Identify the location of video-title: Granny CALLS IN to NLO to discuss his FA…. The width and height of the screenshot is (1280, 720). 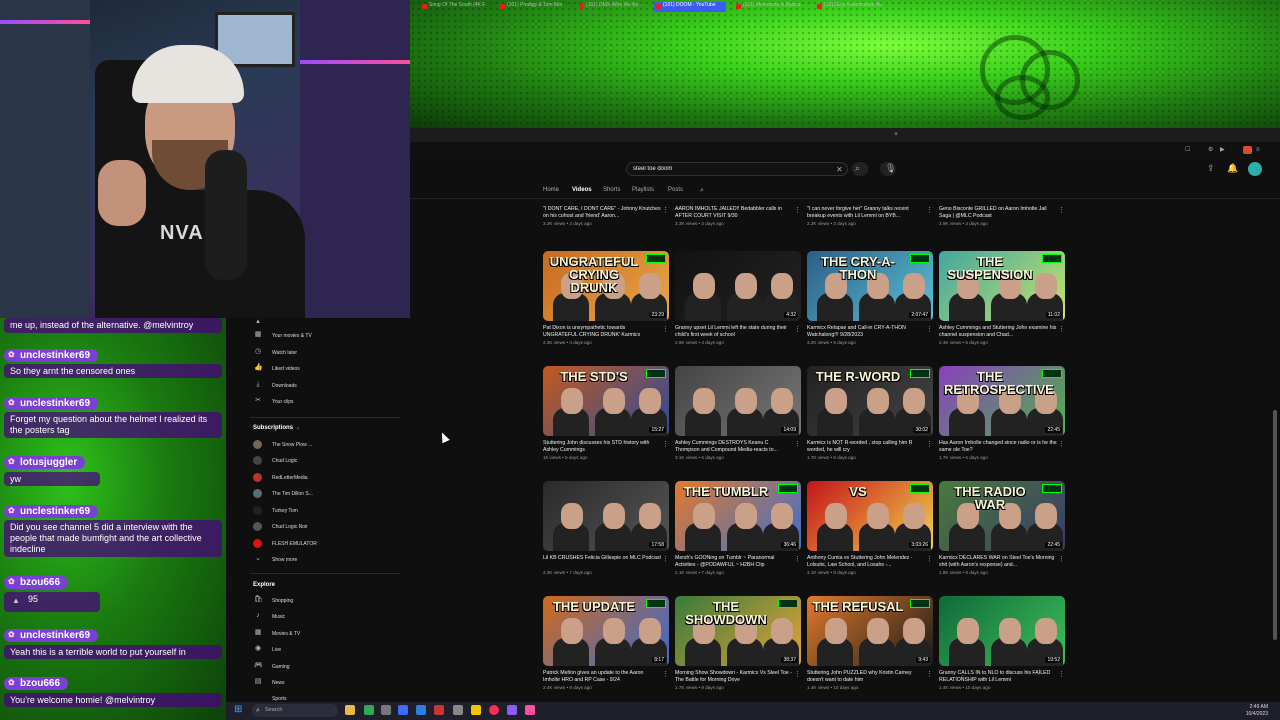
(998, 677).